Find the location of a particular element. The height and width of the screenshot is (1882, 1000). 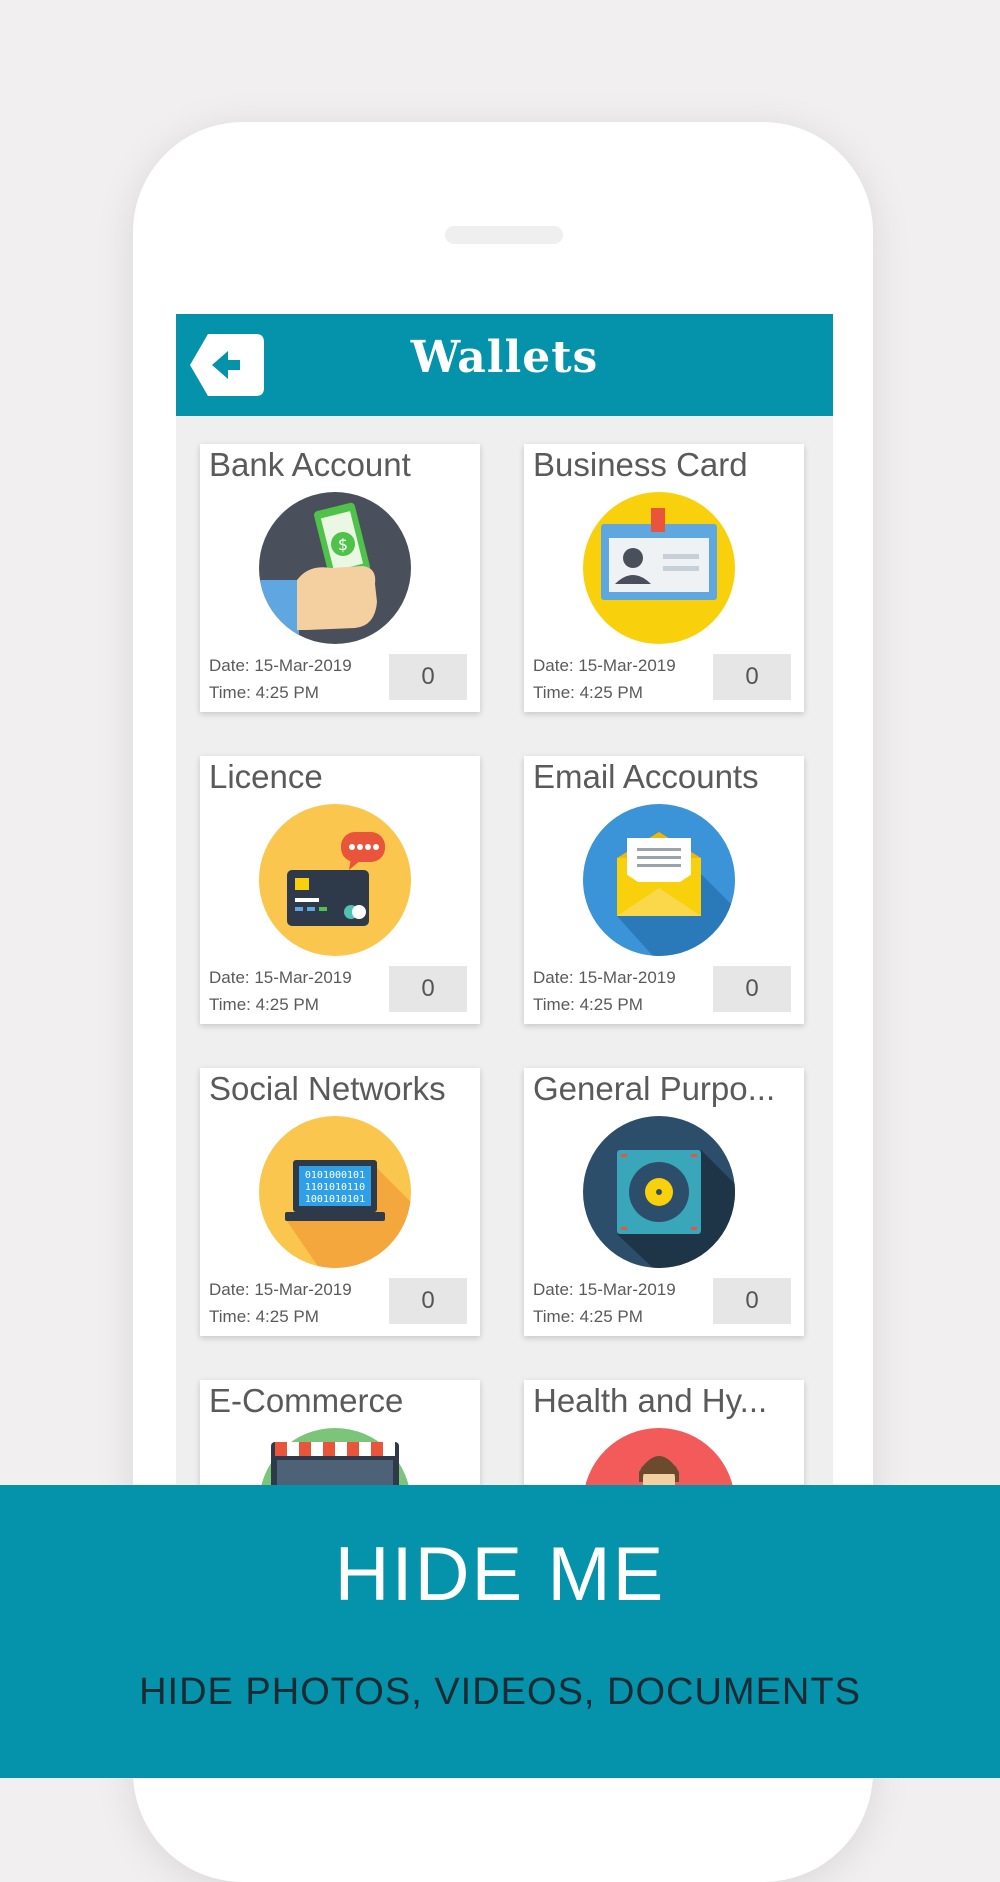

svg-text: 1101010110 is located at coordinates (335, 1187).